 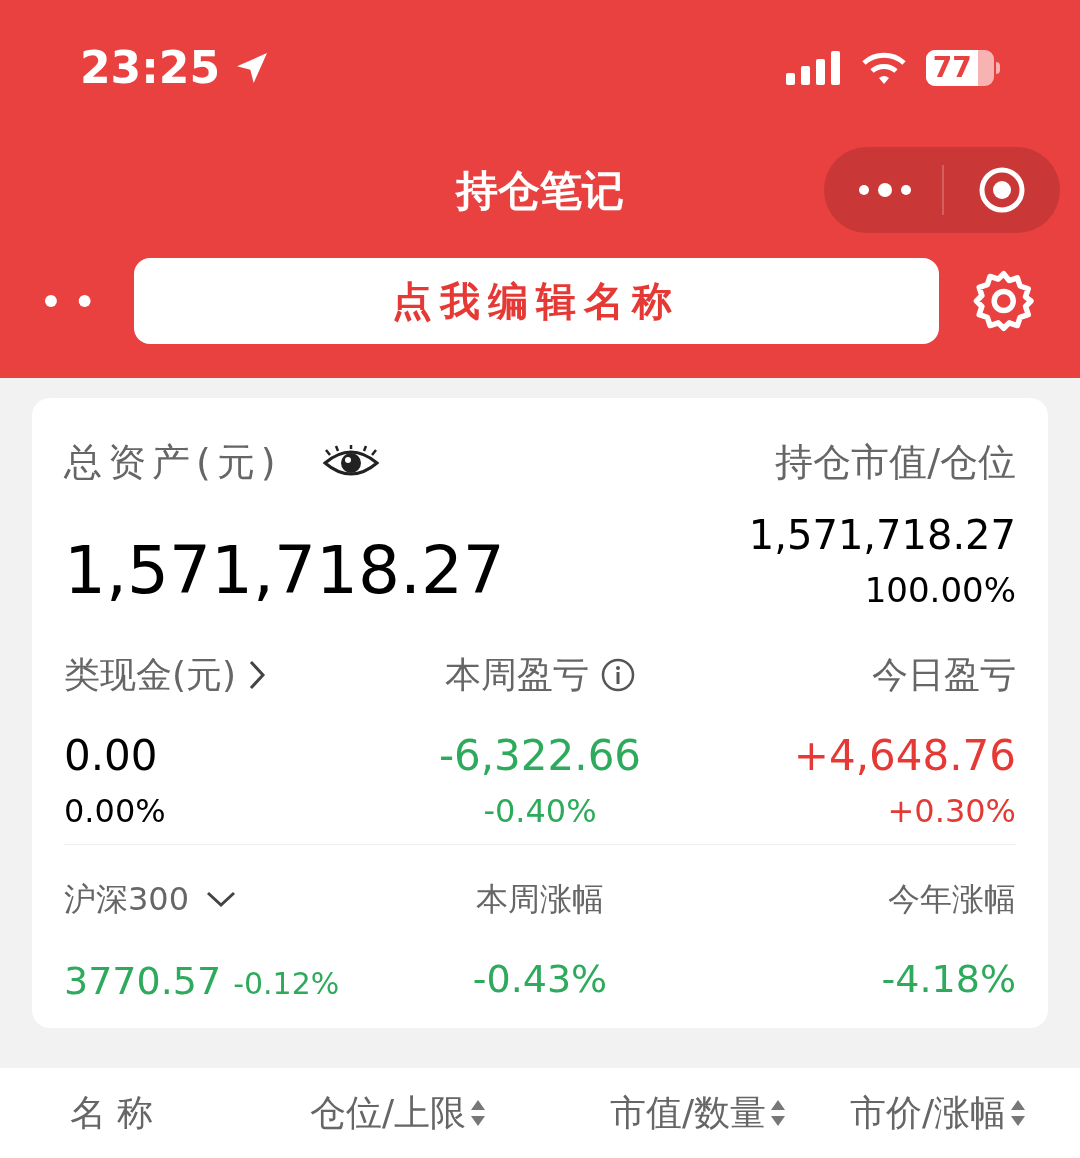 What do you see at coordinates (111, 756) in the screenshot?
I see `stat-value: 0.00` at bounding box center [111, 756].